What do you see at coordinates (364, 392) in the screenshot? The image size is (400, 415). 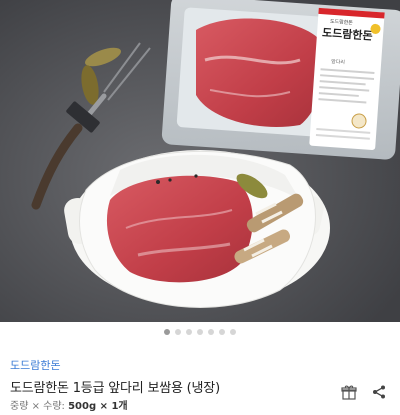 I see `product-actions` at bounding box center [364, 392].